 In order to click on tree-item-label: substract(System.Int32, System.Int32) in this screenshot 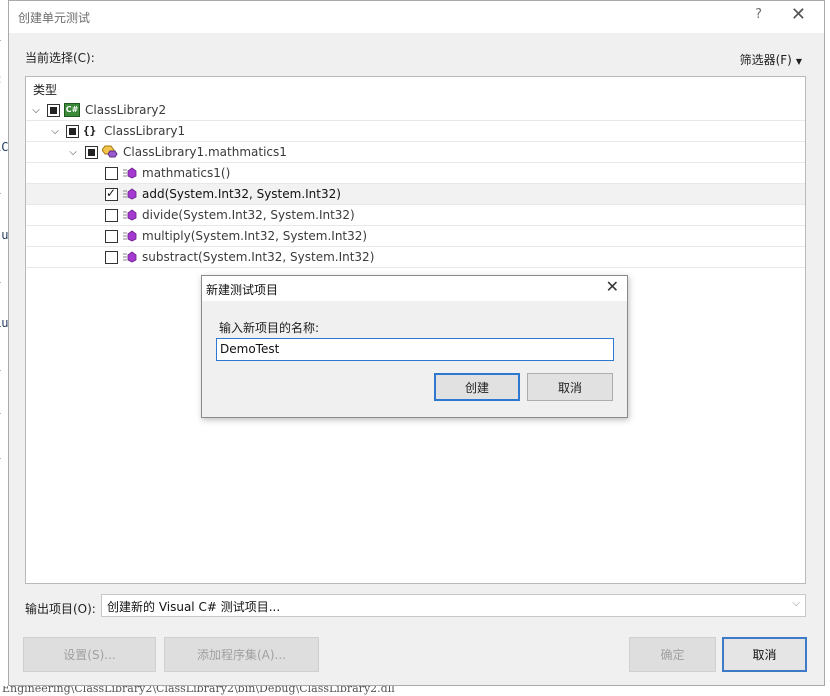, I will do `click(258, 257)`.